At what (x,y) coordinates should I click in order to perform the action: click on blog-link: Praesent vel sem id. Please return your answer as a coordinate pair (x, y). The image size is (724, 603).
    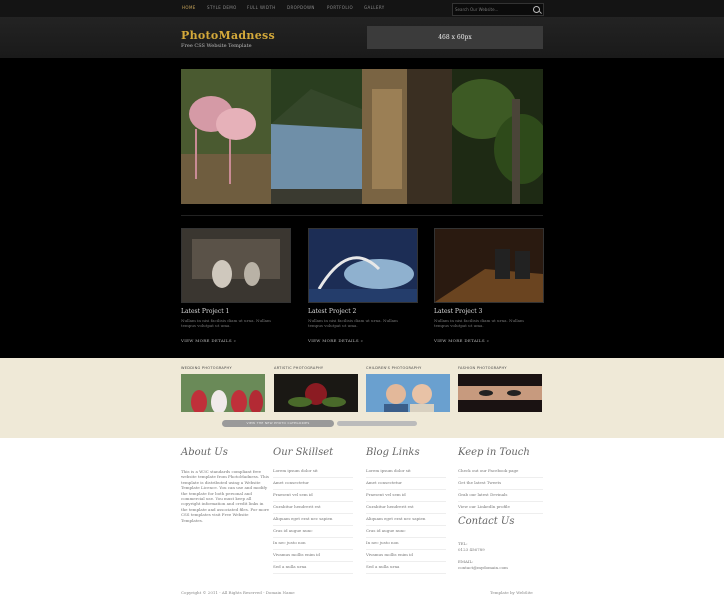
    Looking at the image, I should click on (406, 496).